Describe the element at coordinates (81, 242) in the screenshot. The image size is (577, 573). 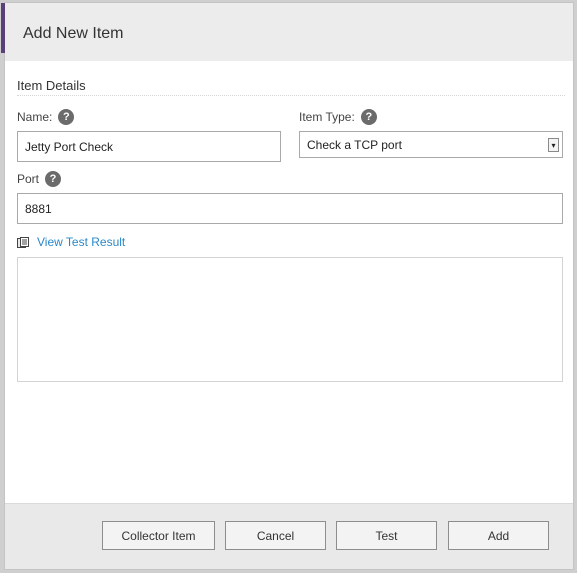
I see `view-test-result-label: View Test Result` at that location.